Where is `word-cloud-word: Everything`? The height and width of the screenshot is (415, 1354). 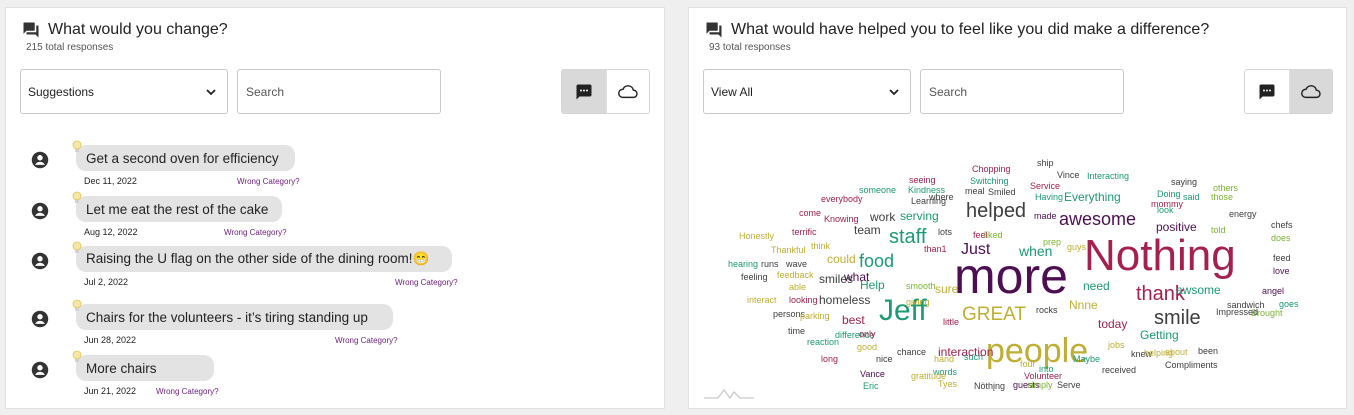 word-cloud-word: Everything is located at coordinates (1092, 197).